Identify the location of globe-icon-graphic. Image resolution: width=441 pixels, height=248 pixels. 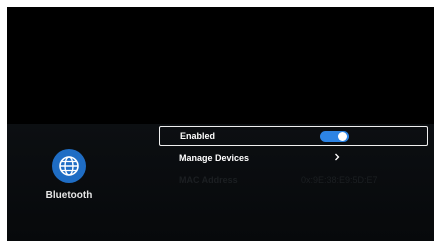
(69, 166).